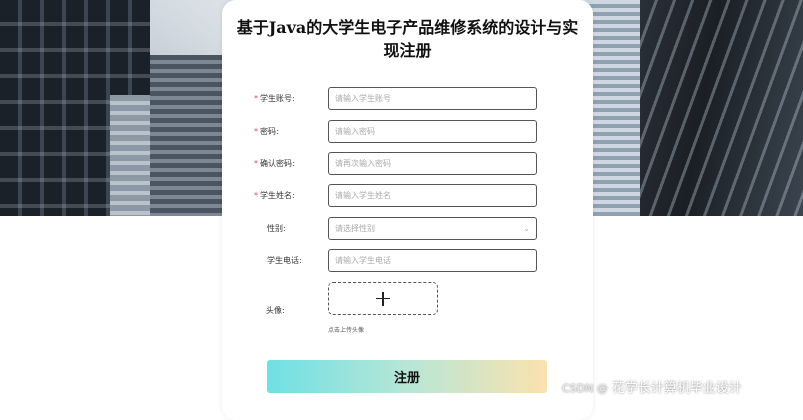 This screenshot has width=803, height=420. I want to click on gender-select: 请选择性别 ⌄, so click(432, 228).